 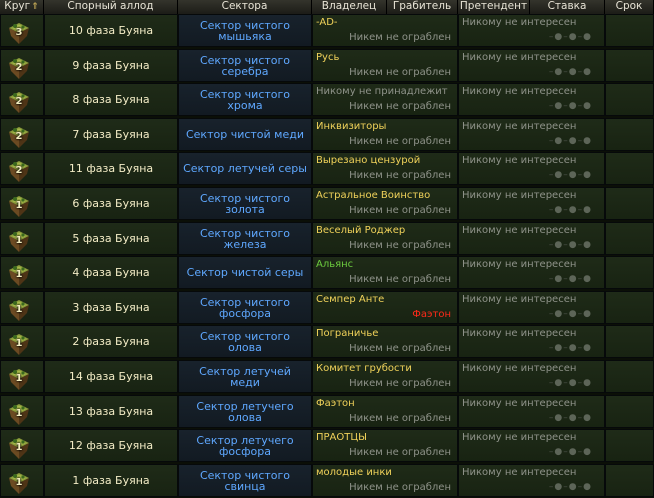 I want to click on cell-sector: Сектор чистого мышьяка, so click(x=245, y=30).